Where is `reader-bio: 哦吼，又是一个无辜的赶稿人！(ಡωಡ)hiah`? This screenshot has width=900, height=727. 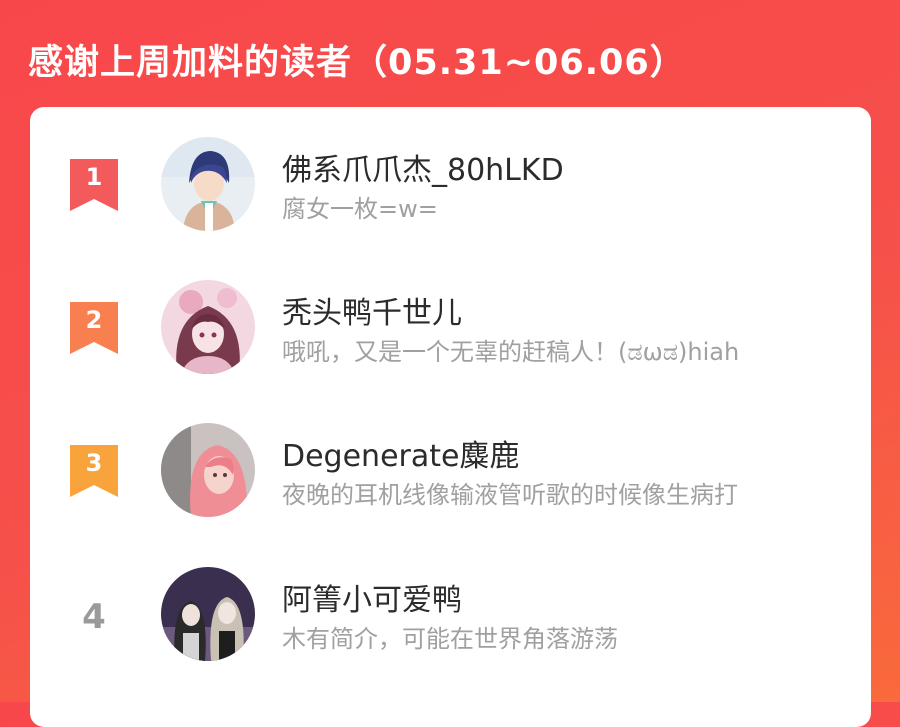
reader-bio: 哦吼，又是一个无辜的赶稿人！(ಡωಡ)hiah is located at coordinates (511, 352).